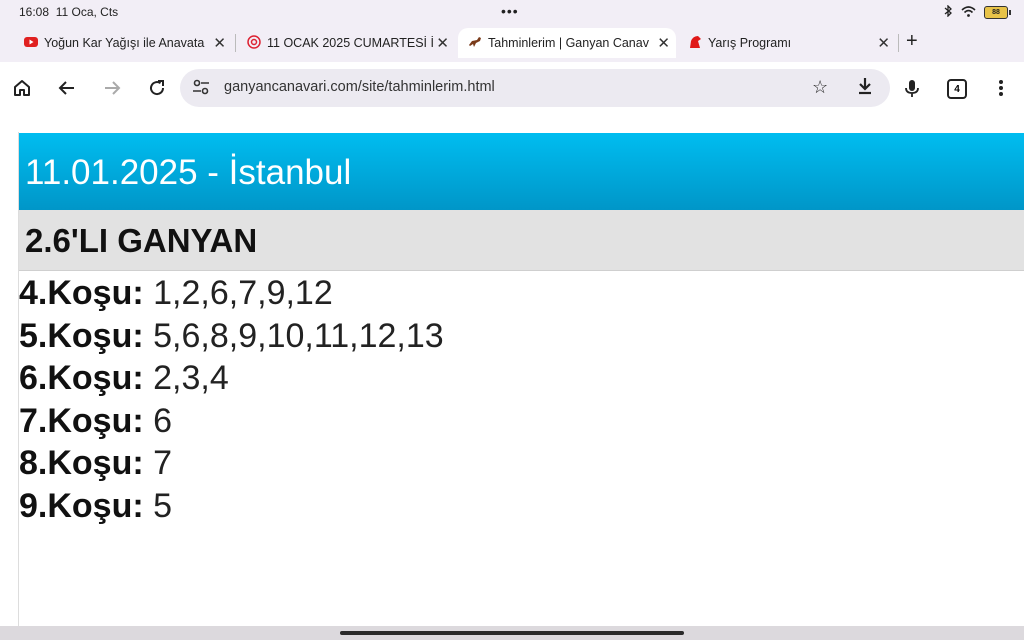  I want to click on race-picks: 6, so click(163, 420).